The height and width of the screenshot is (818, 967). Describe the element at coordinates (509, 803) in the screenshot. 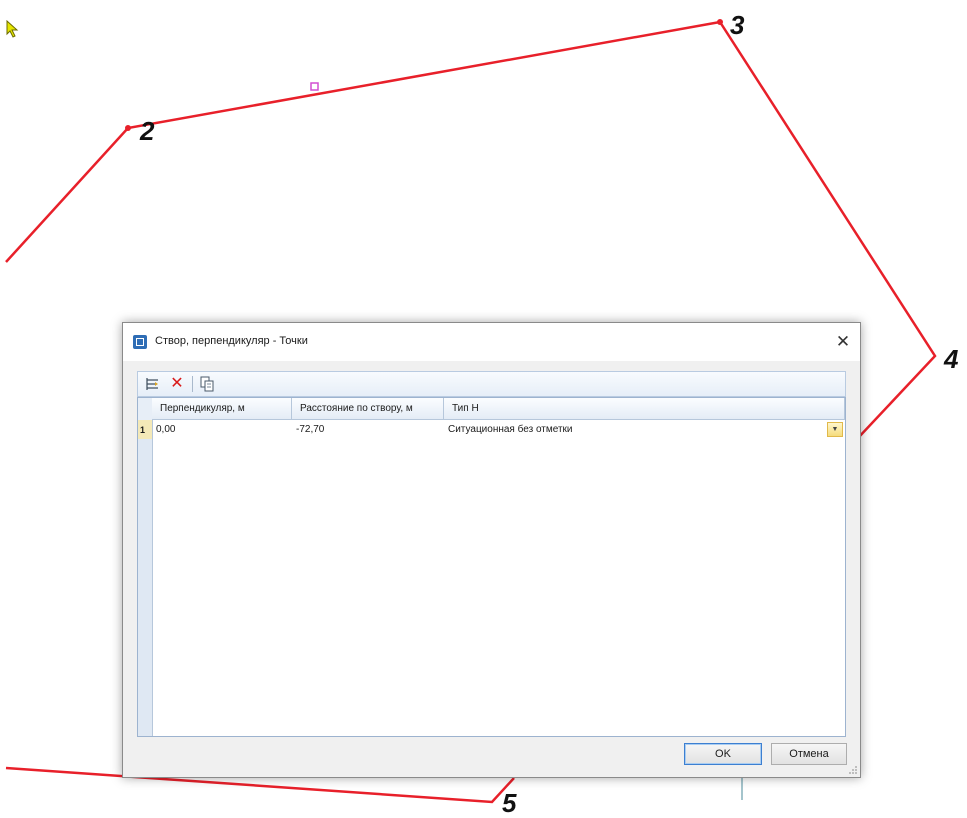

I see `vertex-label-5: 5` at that location.